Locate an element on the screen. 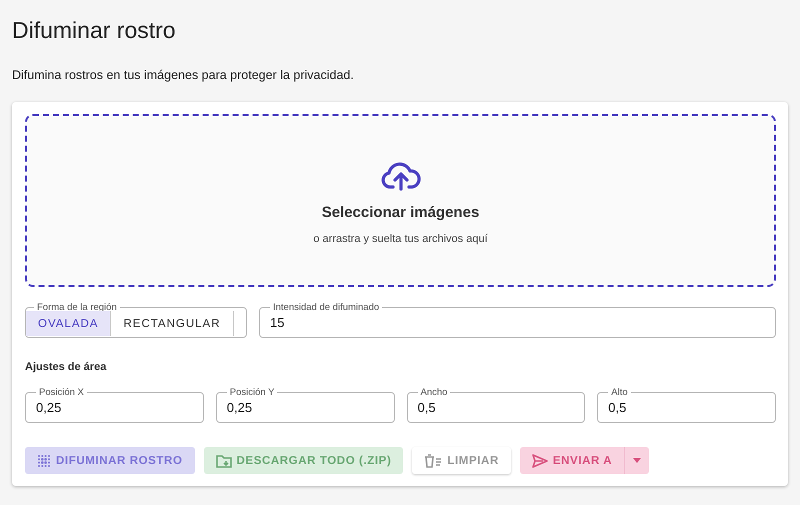 This screenshot has height=505, width=800. number-field: Posición Y 0,25 is located at coordinates (305, 405).